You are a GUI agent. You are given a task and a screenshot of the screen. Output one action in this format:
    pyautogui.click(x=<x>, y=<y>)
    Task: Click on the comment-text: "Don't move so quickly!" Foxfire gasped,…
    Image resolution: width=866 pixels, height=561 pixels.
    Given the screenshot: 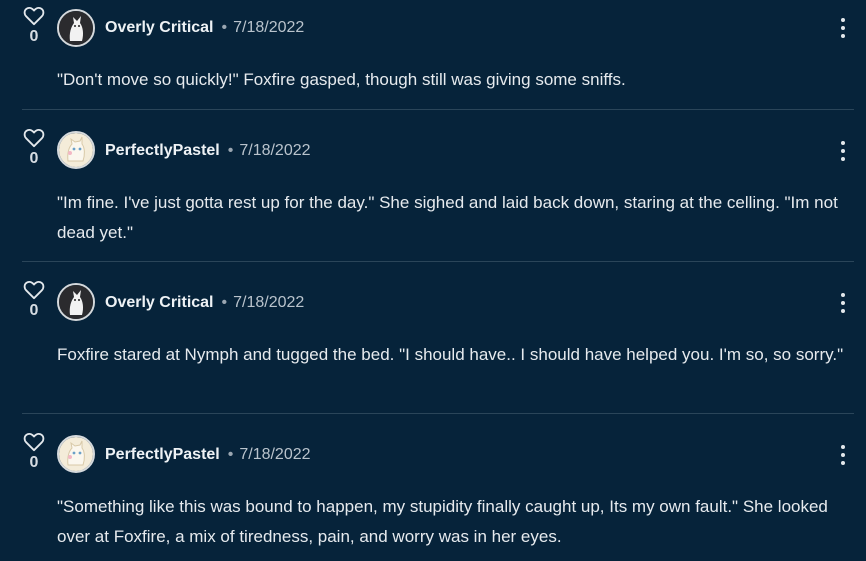 What is the action you would take?
    pyautogui.click(x=341, y=79)
    